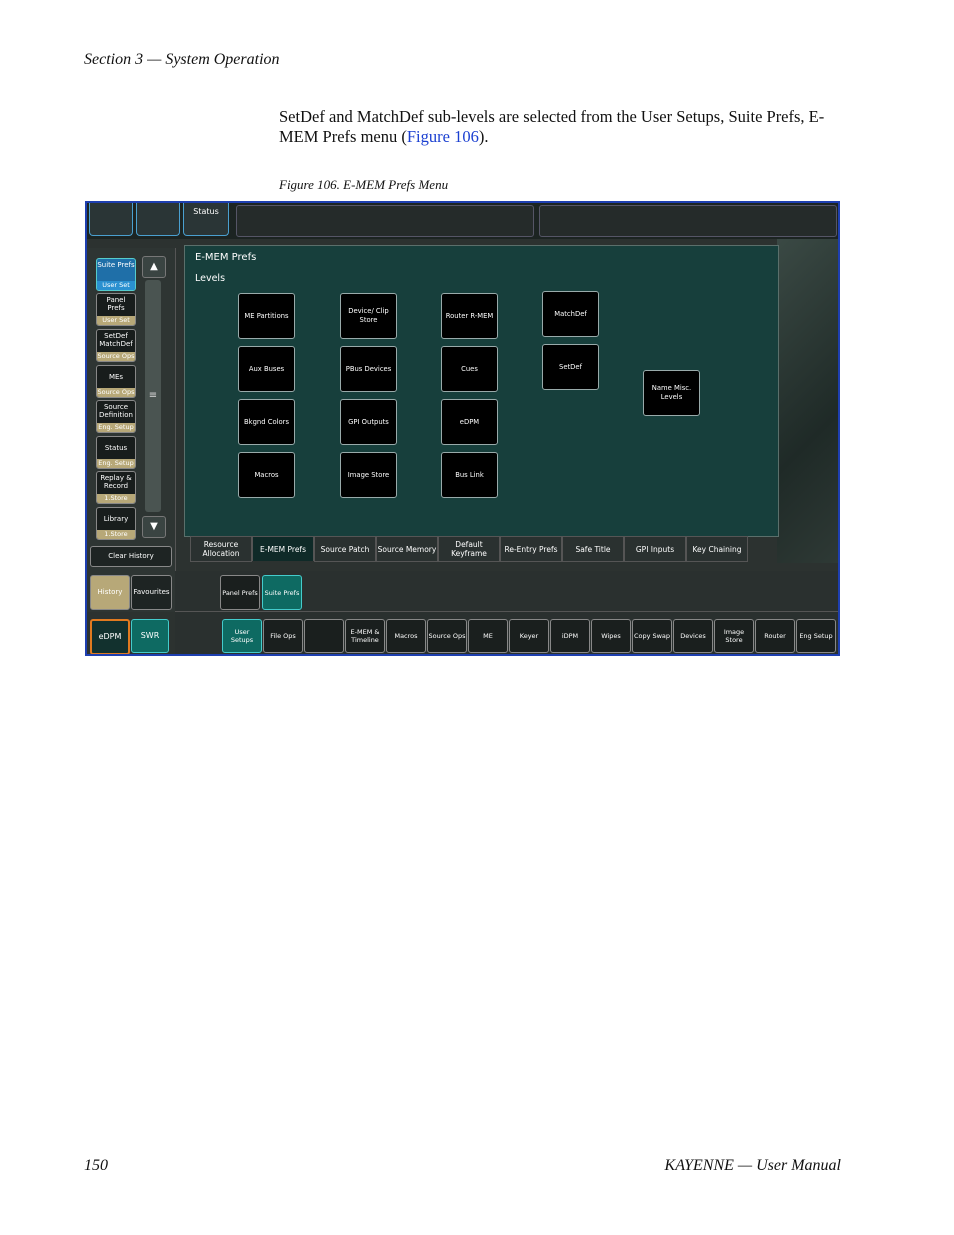  What do you see at coordinates (593, 549) in the screenshot?
I see `tab-safe-title: Safe Title` at bounding box center [593, 549].